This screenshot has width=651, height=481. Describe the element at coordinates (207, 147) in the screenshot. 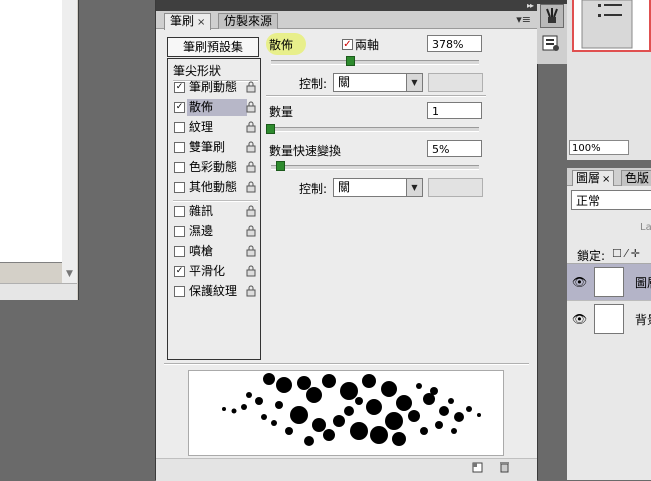

I see `option-label: 雙筆刷` at that location.